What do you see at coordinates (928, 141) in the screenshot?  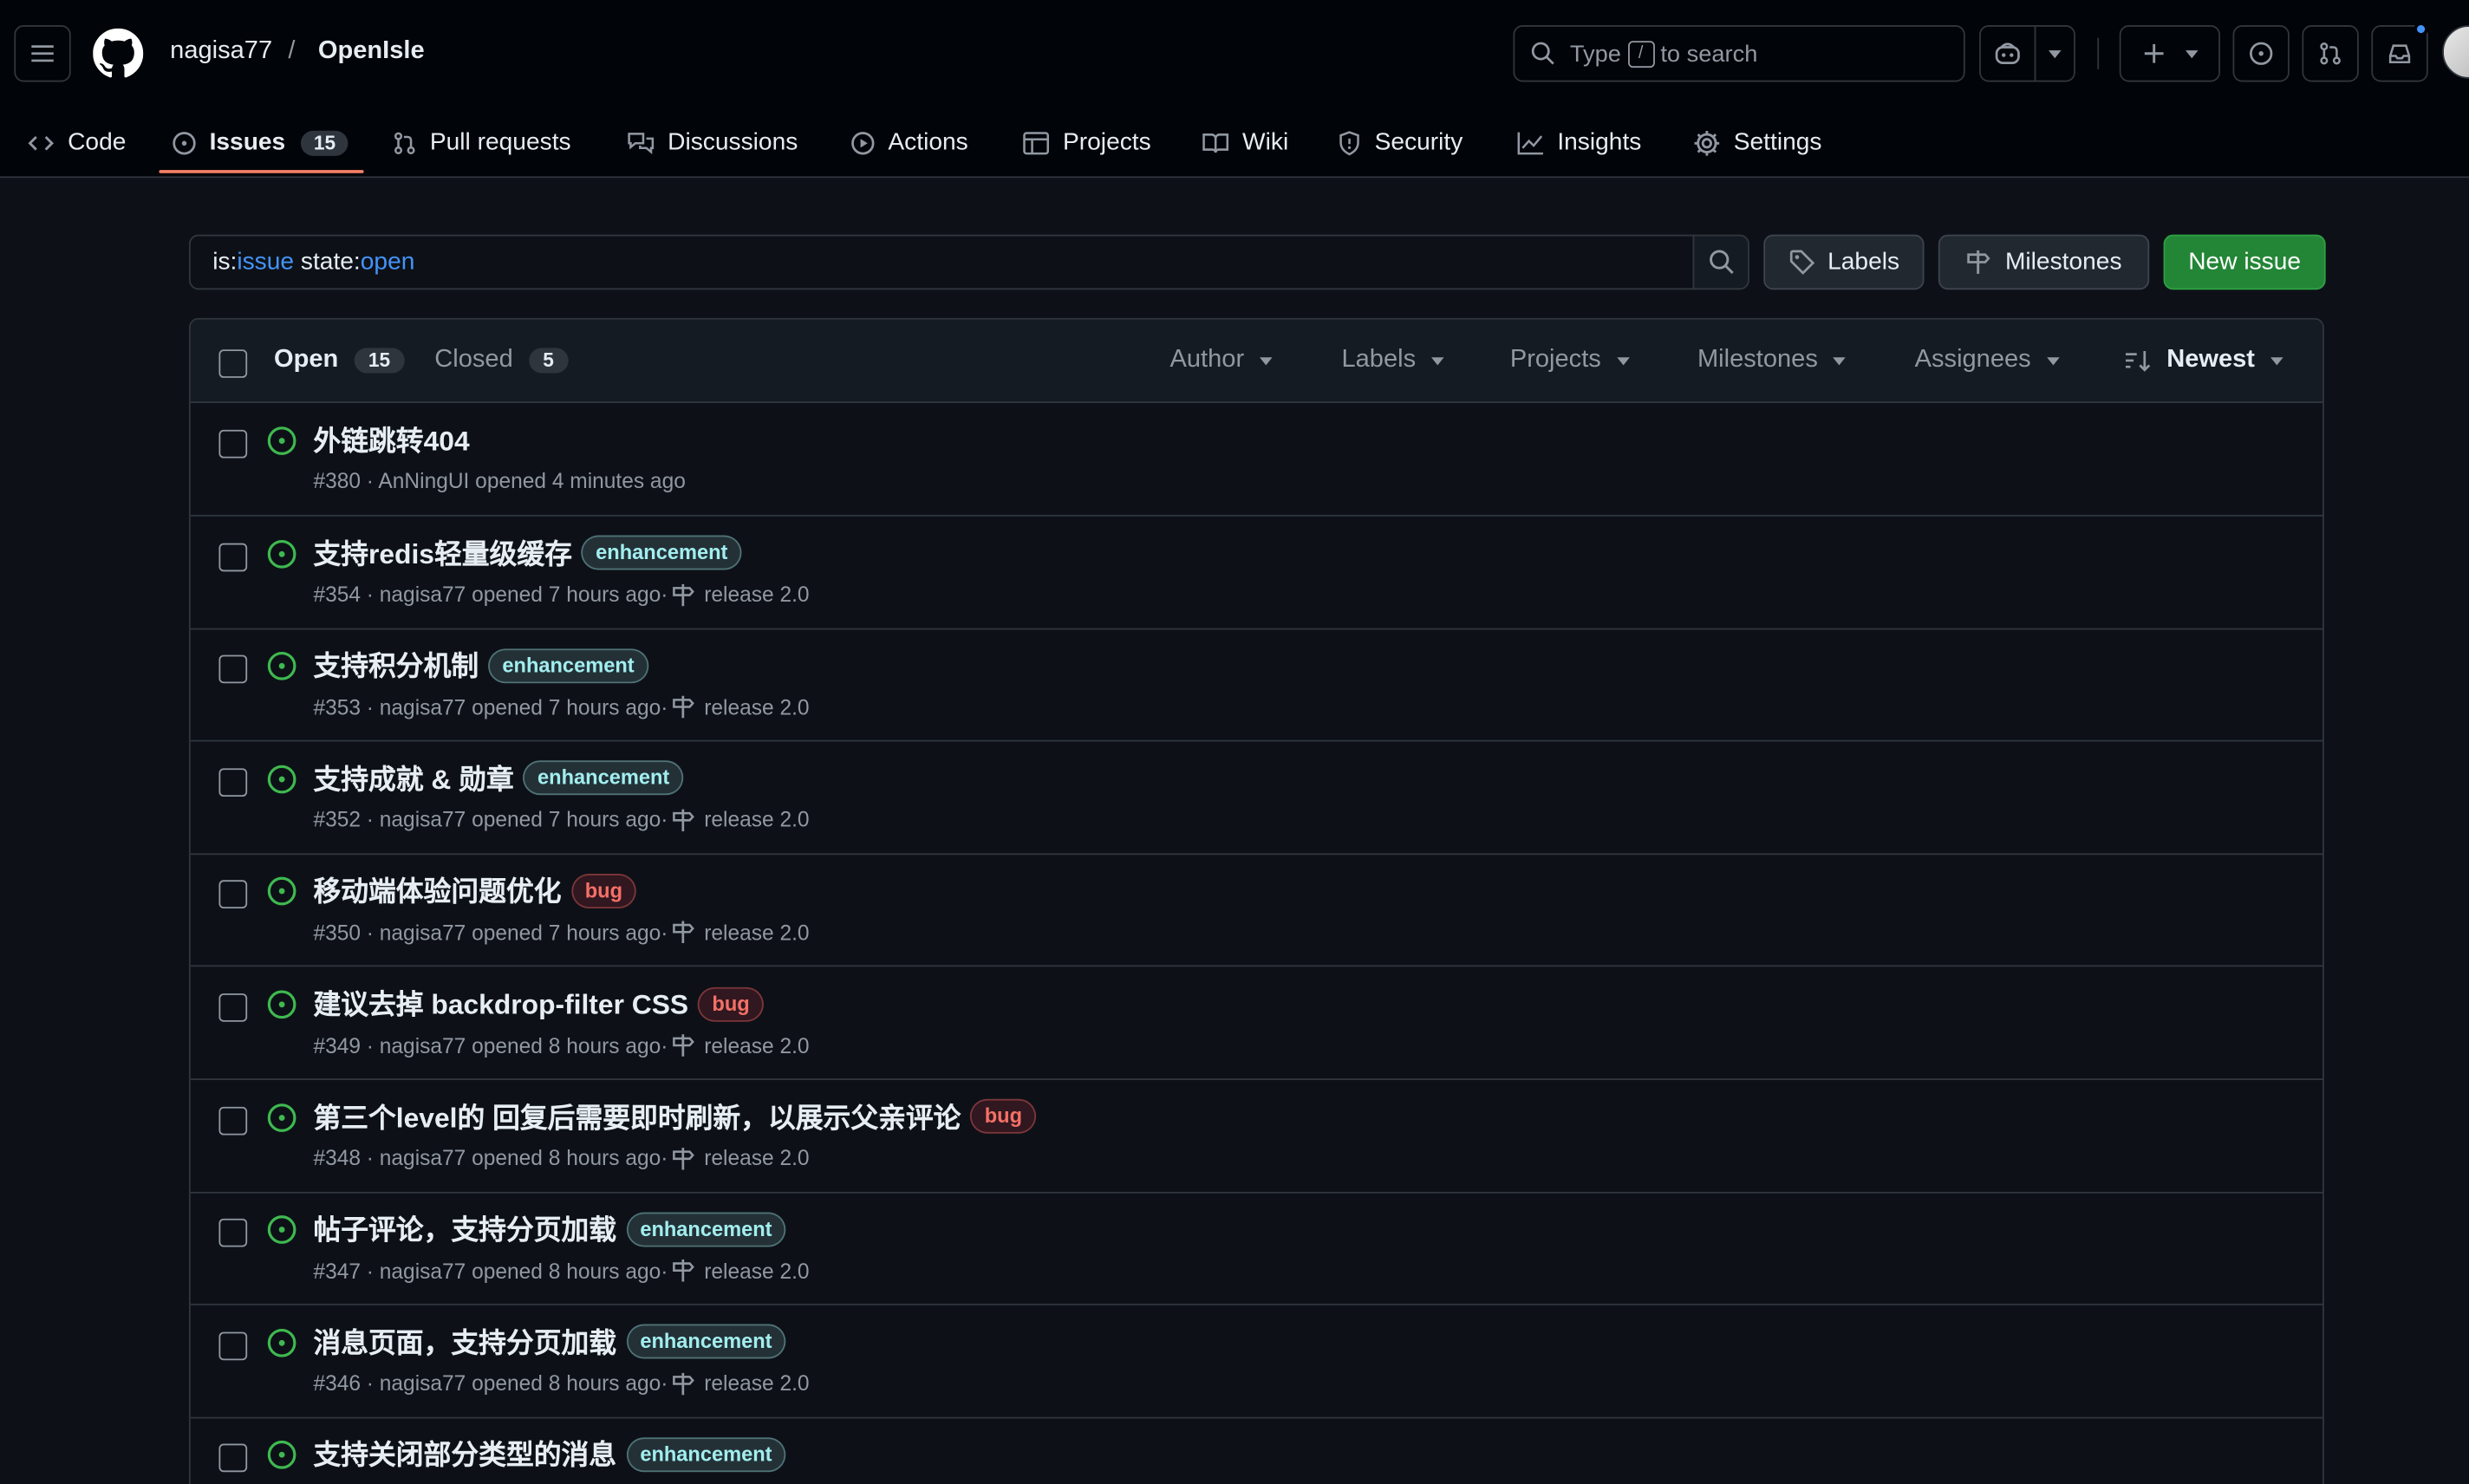 I see `tab-actions-label: Actions` at bounding box center [928, 141].